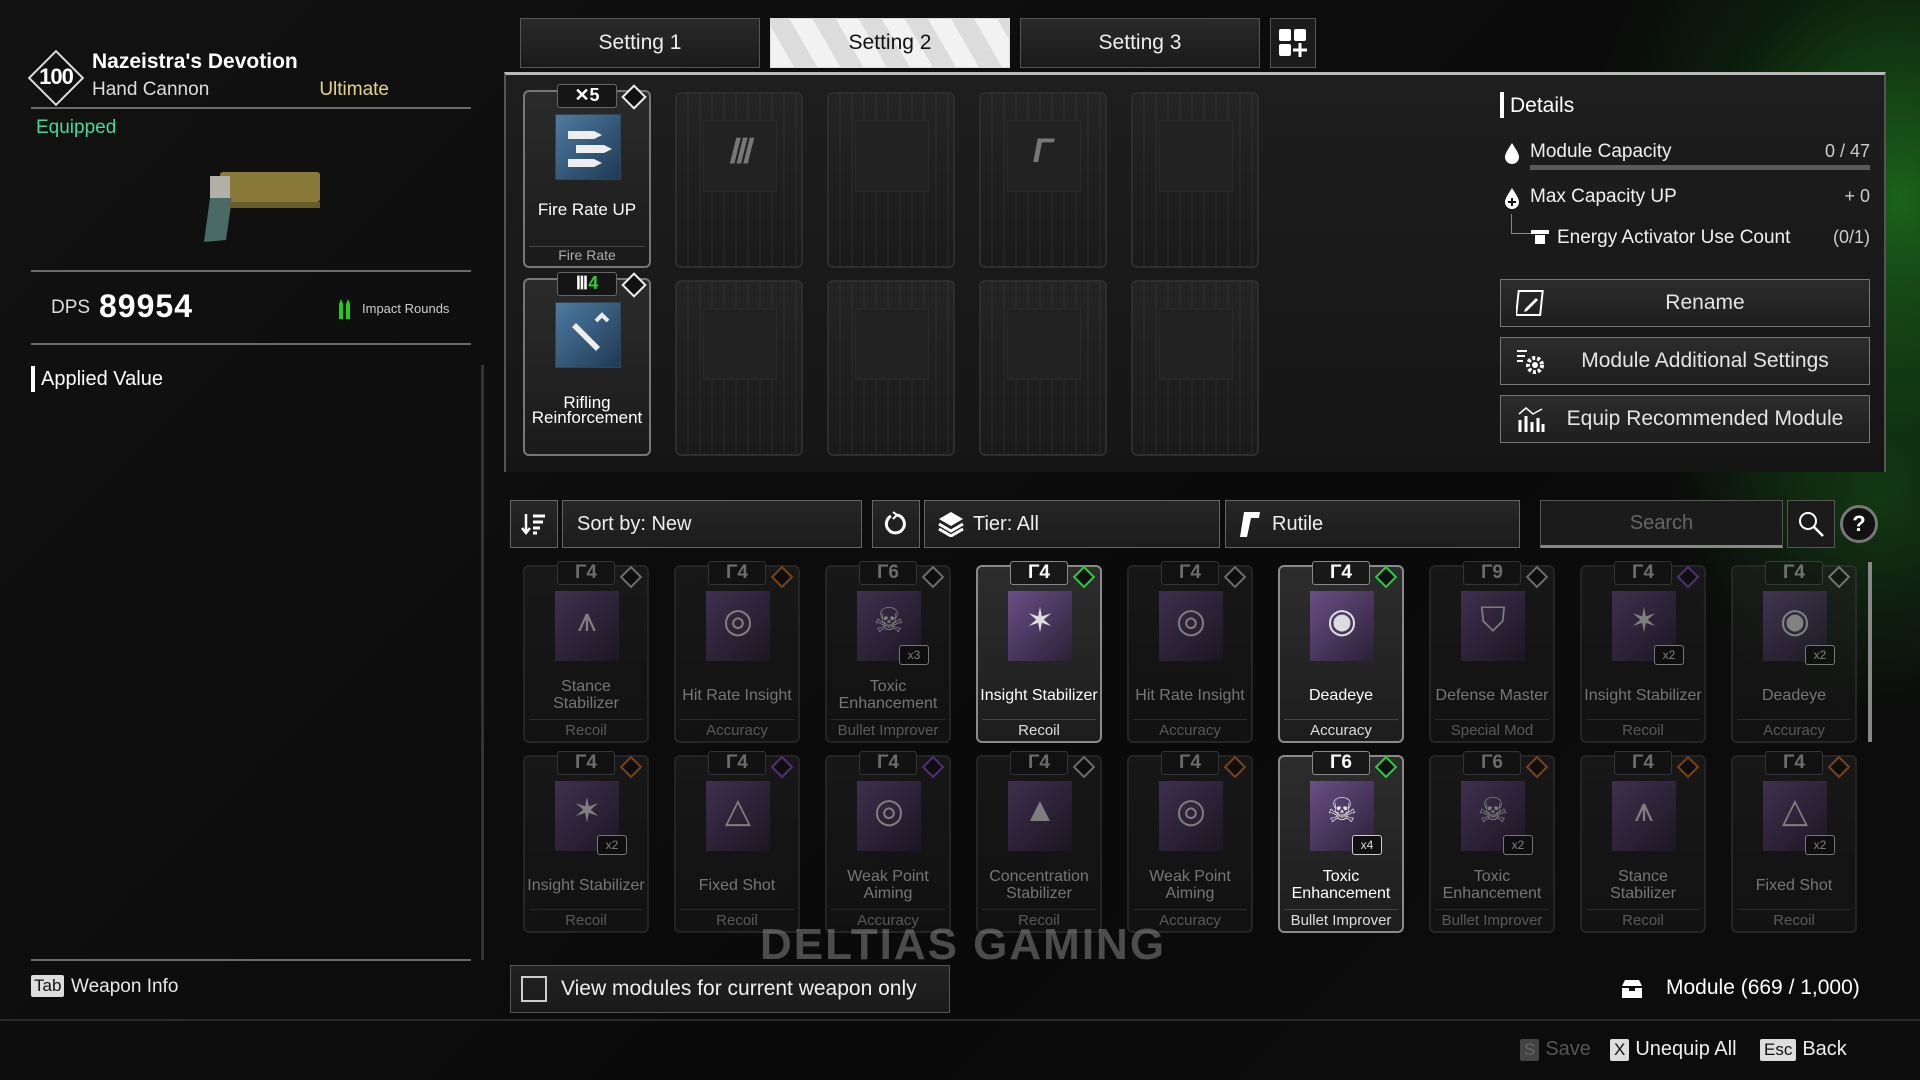 This screenshot has width=1920, height=1080. What do you see at coordinates (1341, 842) in the screenshot?
I see `module-card: Γ6 ☠ x4 Toxic Enhancement Bullet Improver` at bounding box center [1341, 842].